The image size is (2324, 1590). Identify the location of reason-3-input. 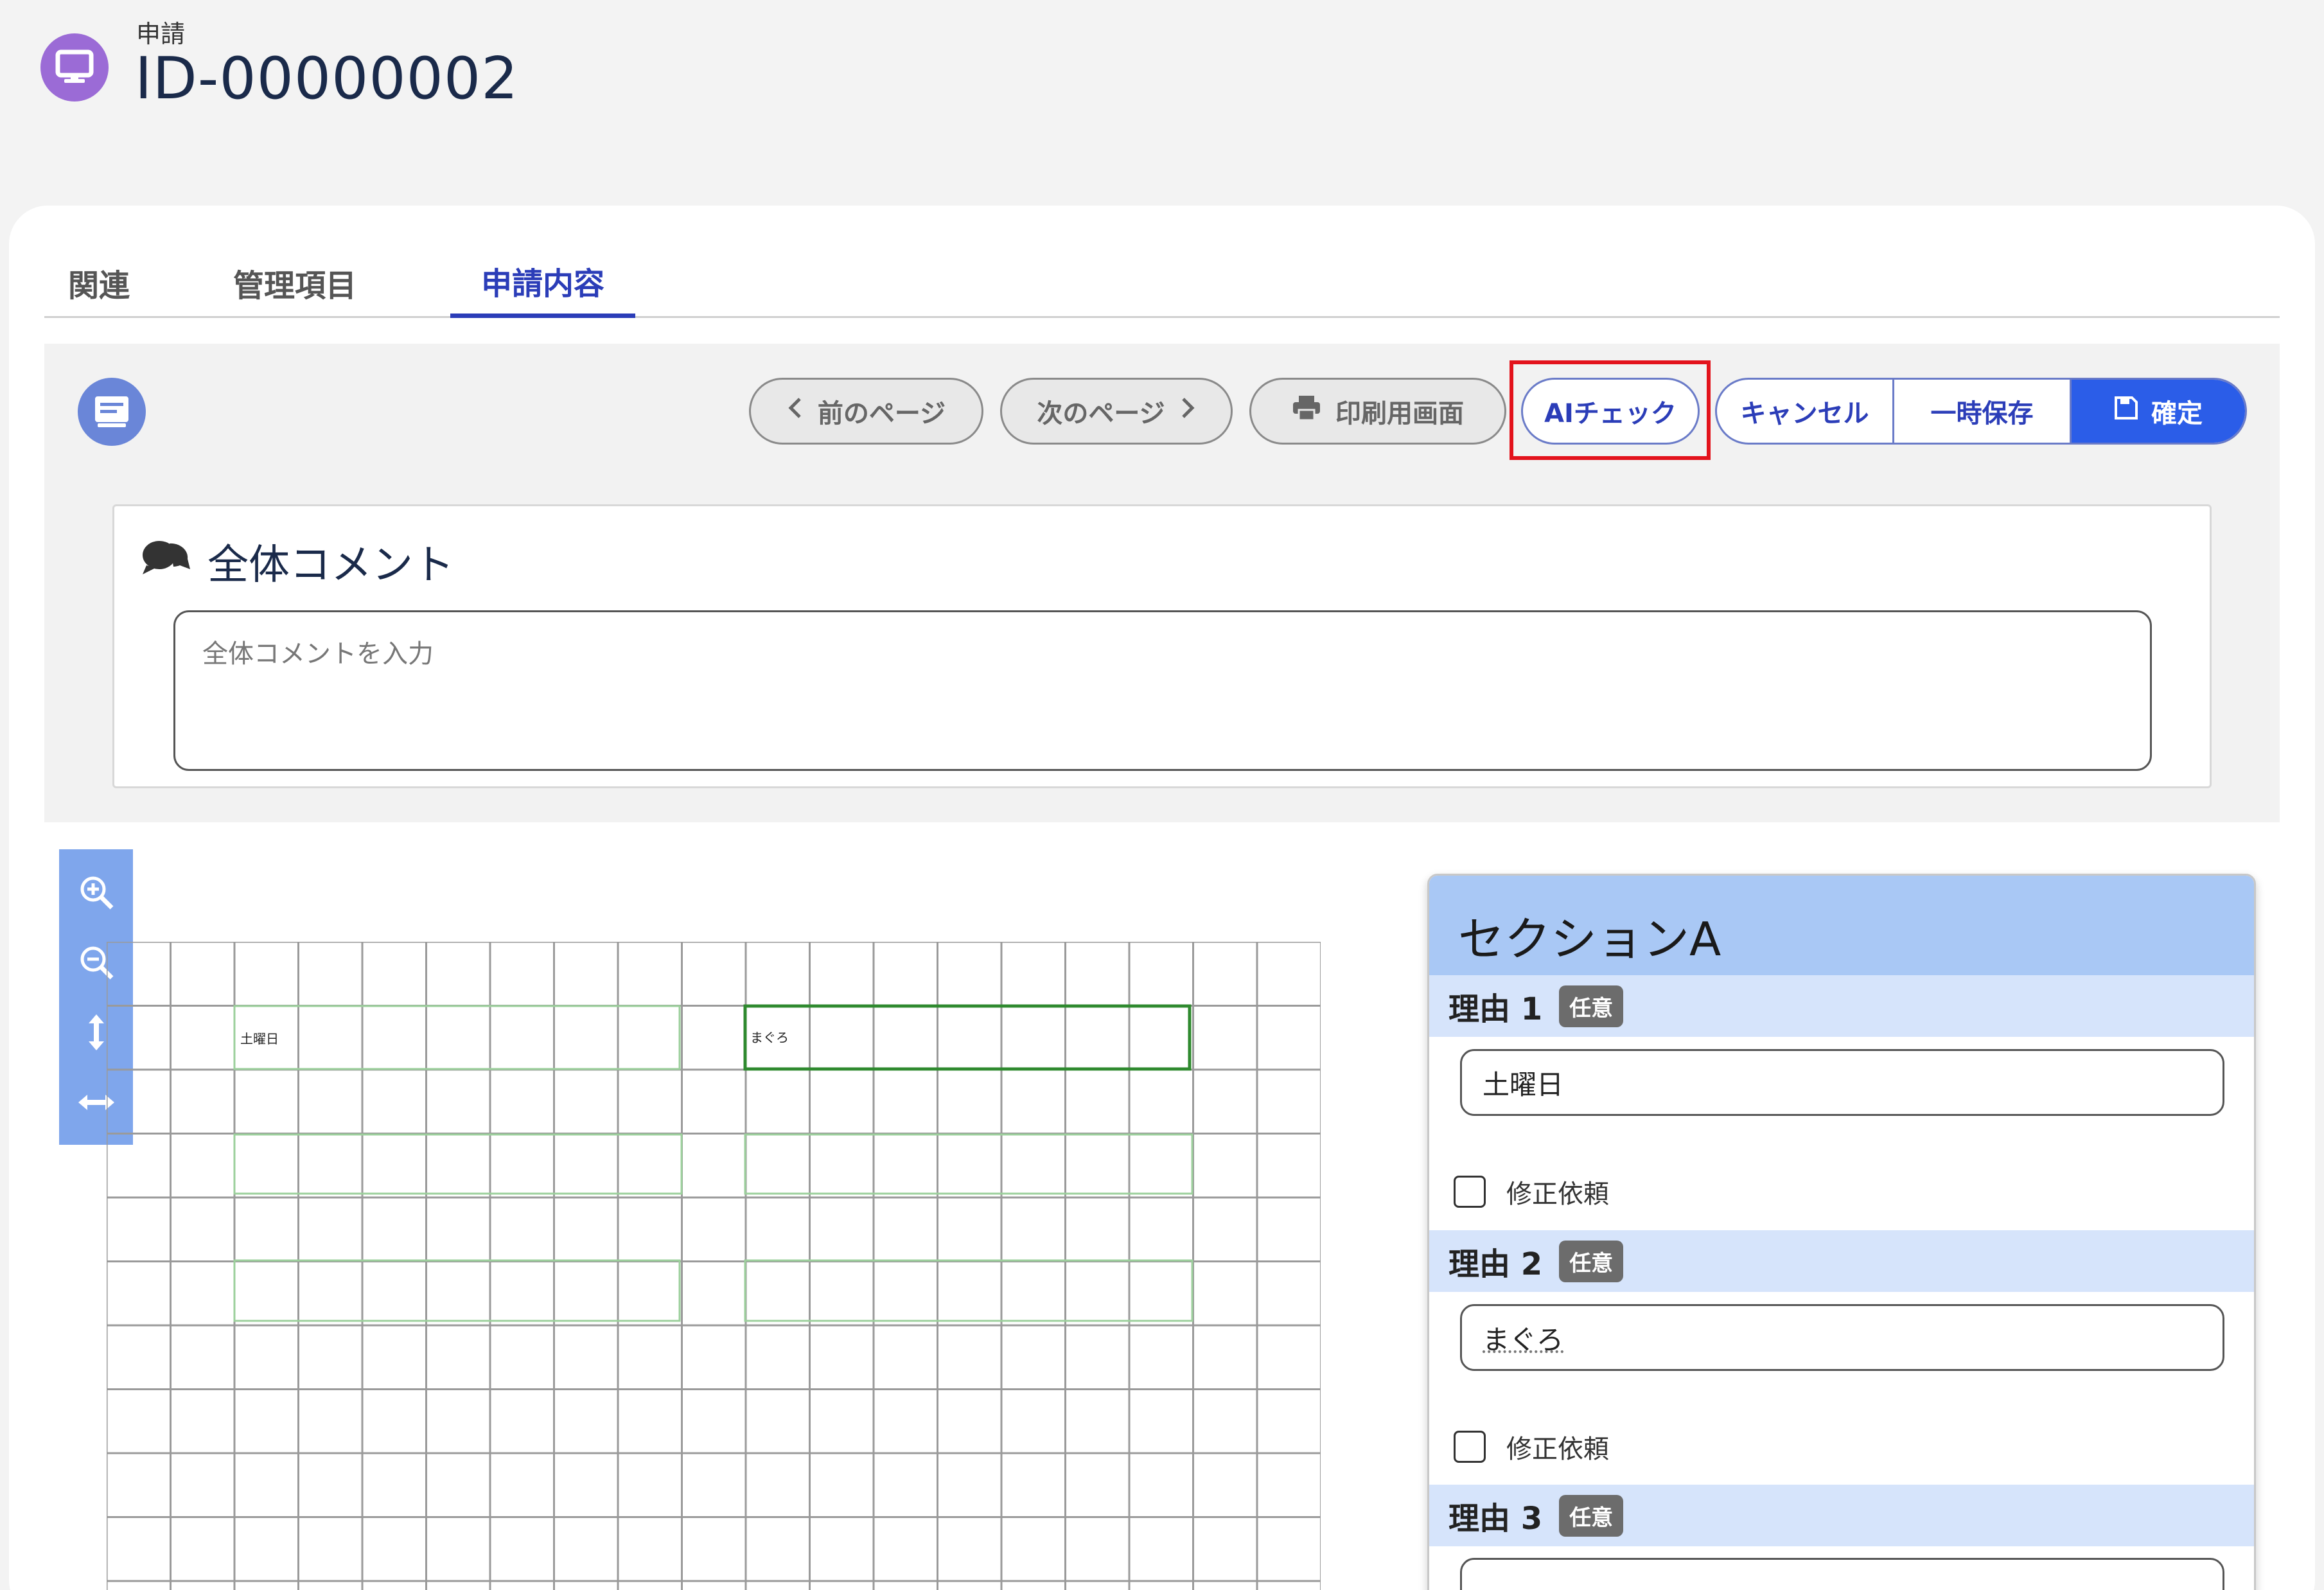
(1842, 1574).